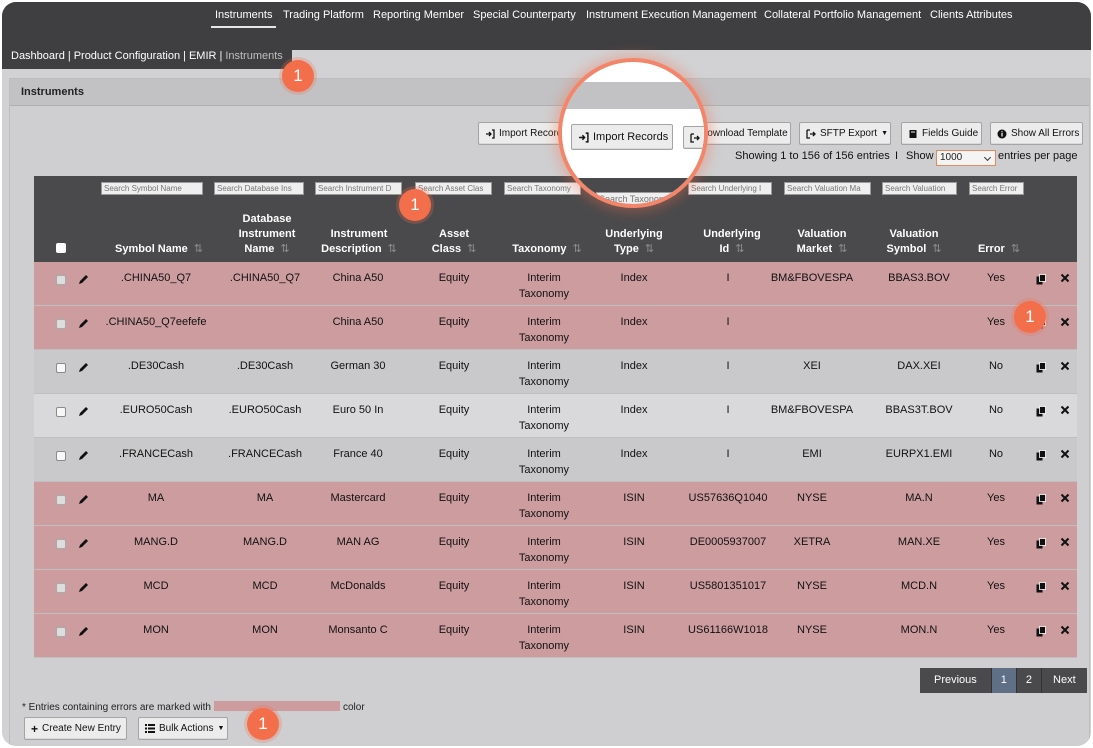 The width and height of the screenshot is (1093, 748). Describe the element at coordinates (732, 242) in the screenshot. I see `th-underlying-id: Underlying Id ⇅` at that location.